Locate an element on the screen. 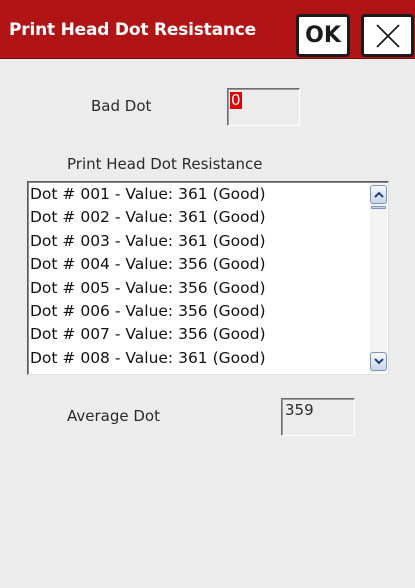 The width and height of the screenshot is (415, 588). list-item: Dot # 008 - Value: 361 (Good) is located at coordinates (199, 358).